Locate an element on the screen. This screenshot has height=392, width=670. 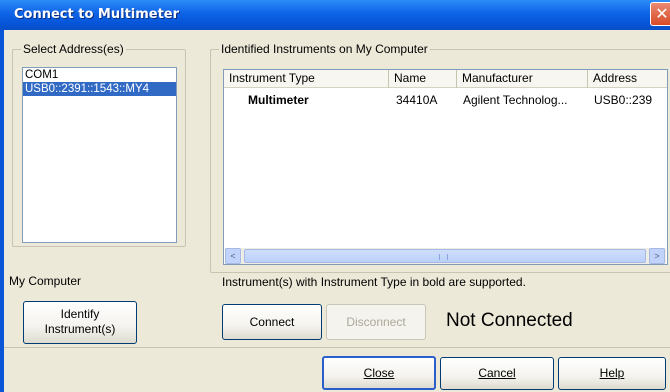
scroll-left-button: < is located at coordinates (233, 256).